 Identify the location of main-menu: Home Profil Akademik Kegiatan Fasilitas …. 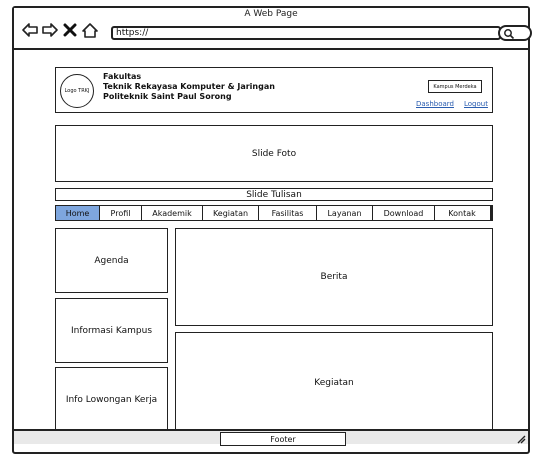
(274, 213).